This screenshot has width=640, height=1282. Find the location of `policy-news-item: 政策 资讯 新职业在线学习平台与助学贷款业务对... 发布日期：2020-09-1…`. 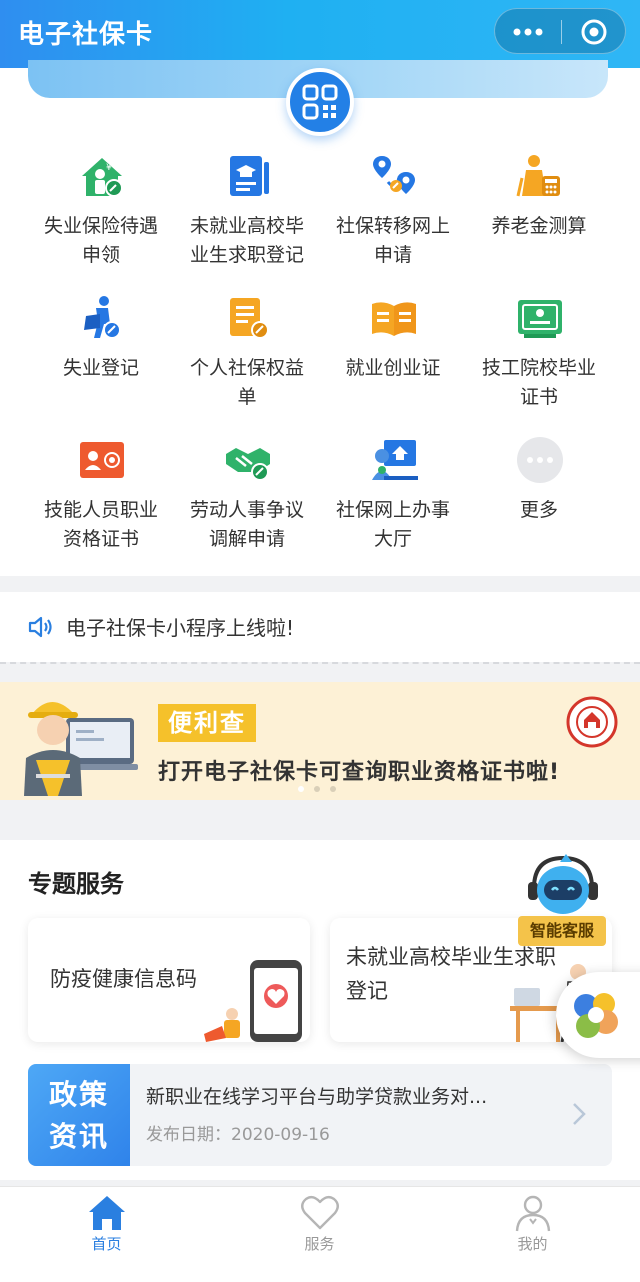

policy-news-item: 政策 资讯 新职业在线学习平台与助学贷款业务对... 发布日期：2020-09-1… is located at coordinates (320, 1115).